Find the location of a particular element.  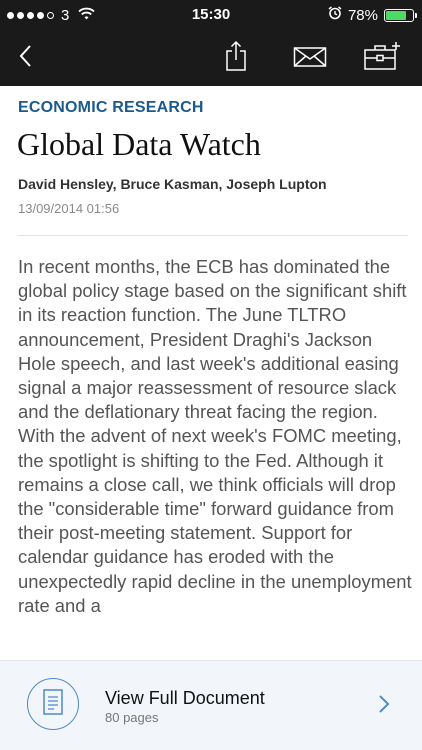

divider is located at coordinates (213, 235).